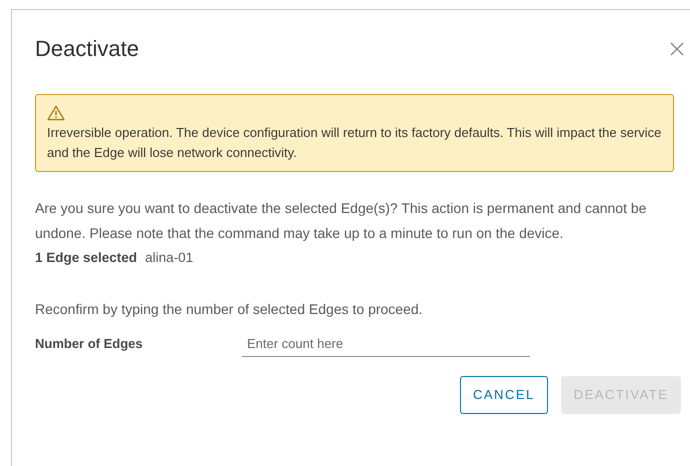 This screenshot has width=690, height=466. What do you see at coordinates (229, 309) in the screenshot?
I see `reconfirm-text: Reconfirm by typing the number of selected Edges to proceed.` at bounding box center [229, 309].